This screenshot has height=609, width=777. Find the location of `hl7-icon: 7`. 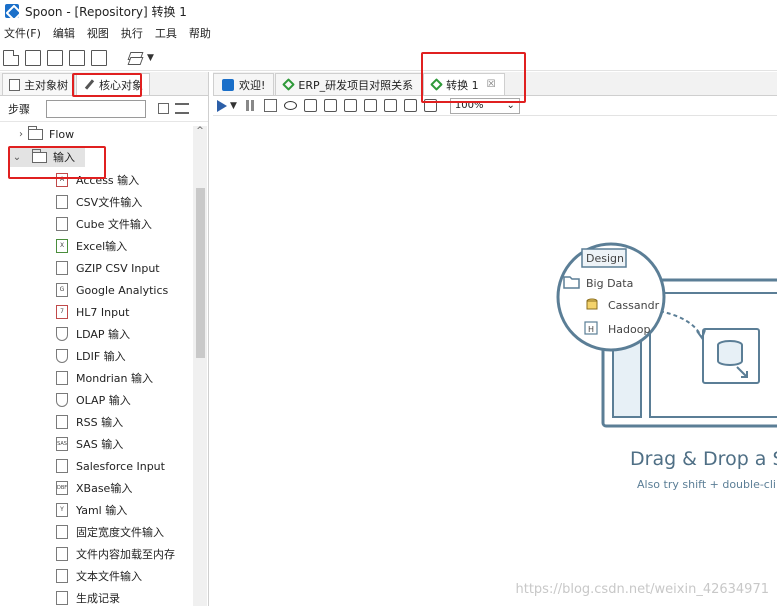

hl7-icon: 7 is located at coordinates (62, 312).